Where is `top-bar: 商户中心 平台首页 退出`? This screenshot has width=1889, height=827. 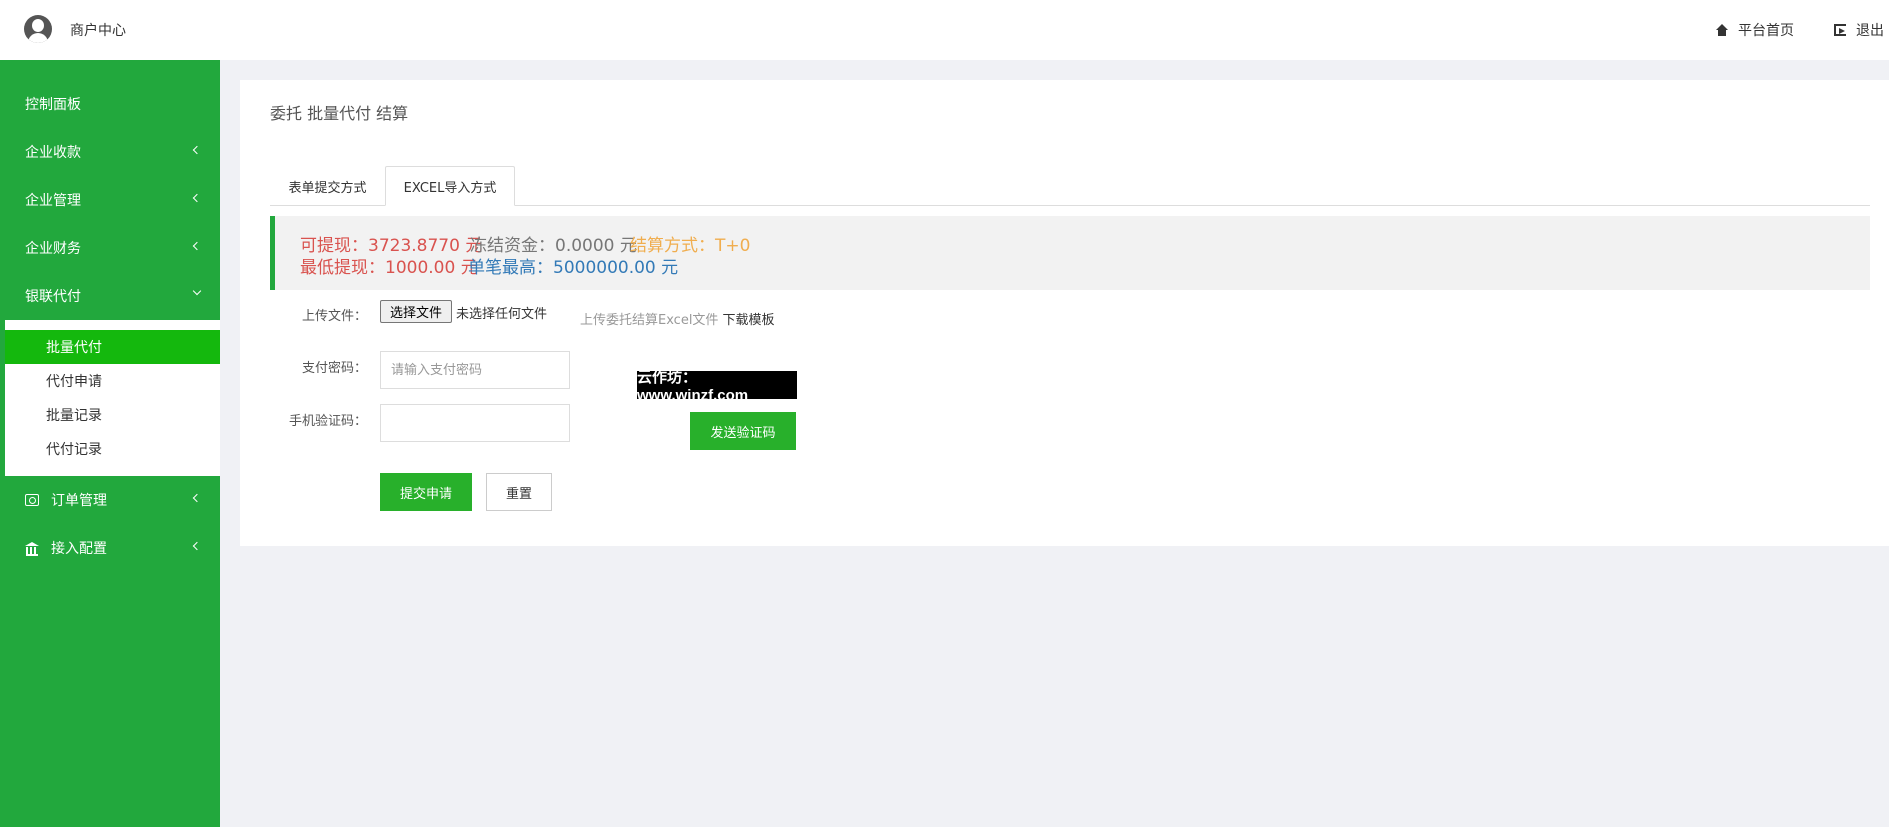 top-bar: 商户中心 平台首页 退出 is located at coordinates (944, 30).